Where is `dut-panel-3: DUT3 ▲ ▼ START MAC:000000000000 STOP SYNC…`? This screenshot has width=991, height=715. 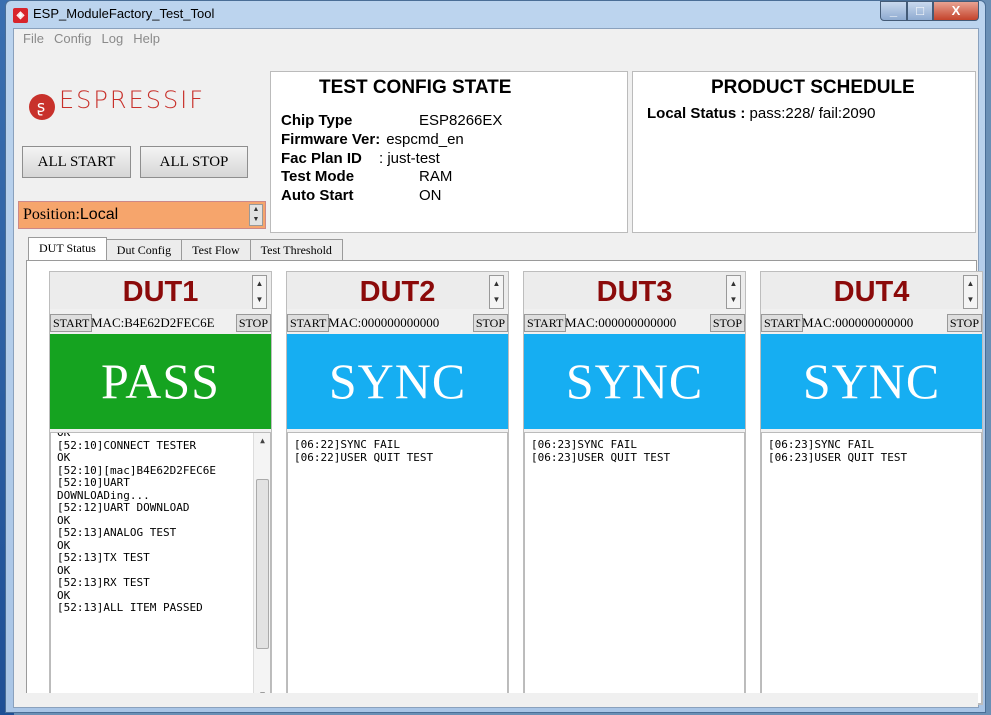
dut-panel-3: DUT3 ▲ ▼ START MAC:000000000000 STOP SYNC… is located at coordinates (634, 488).